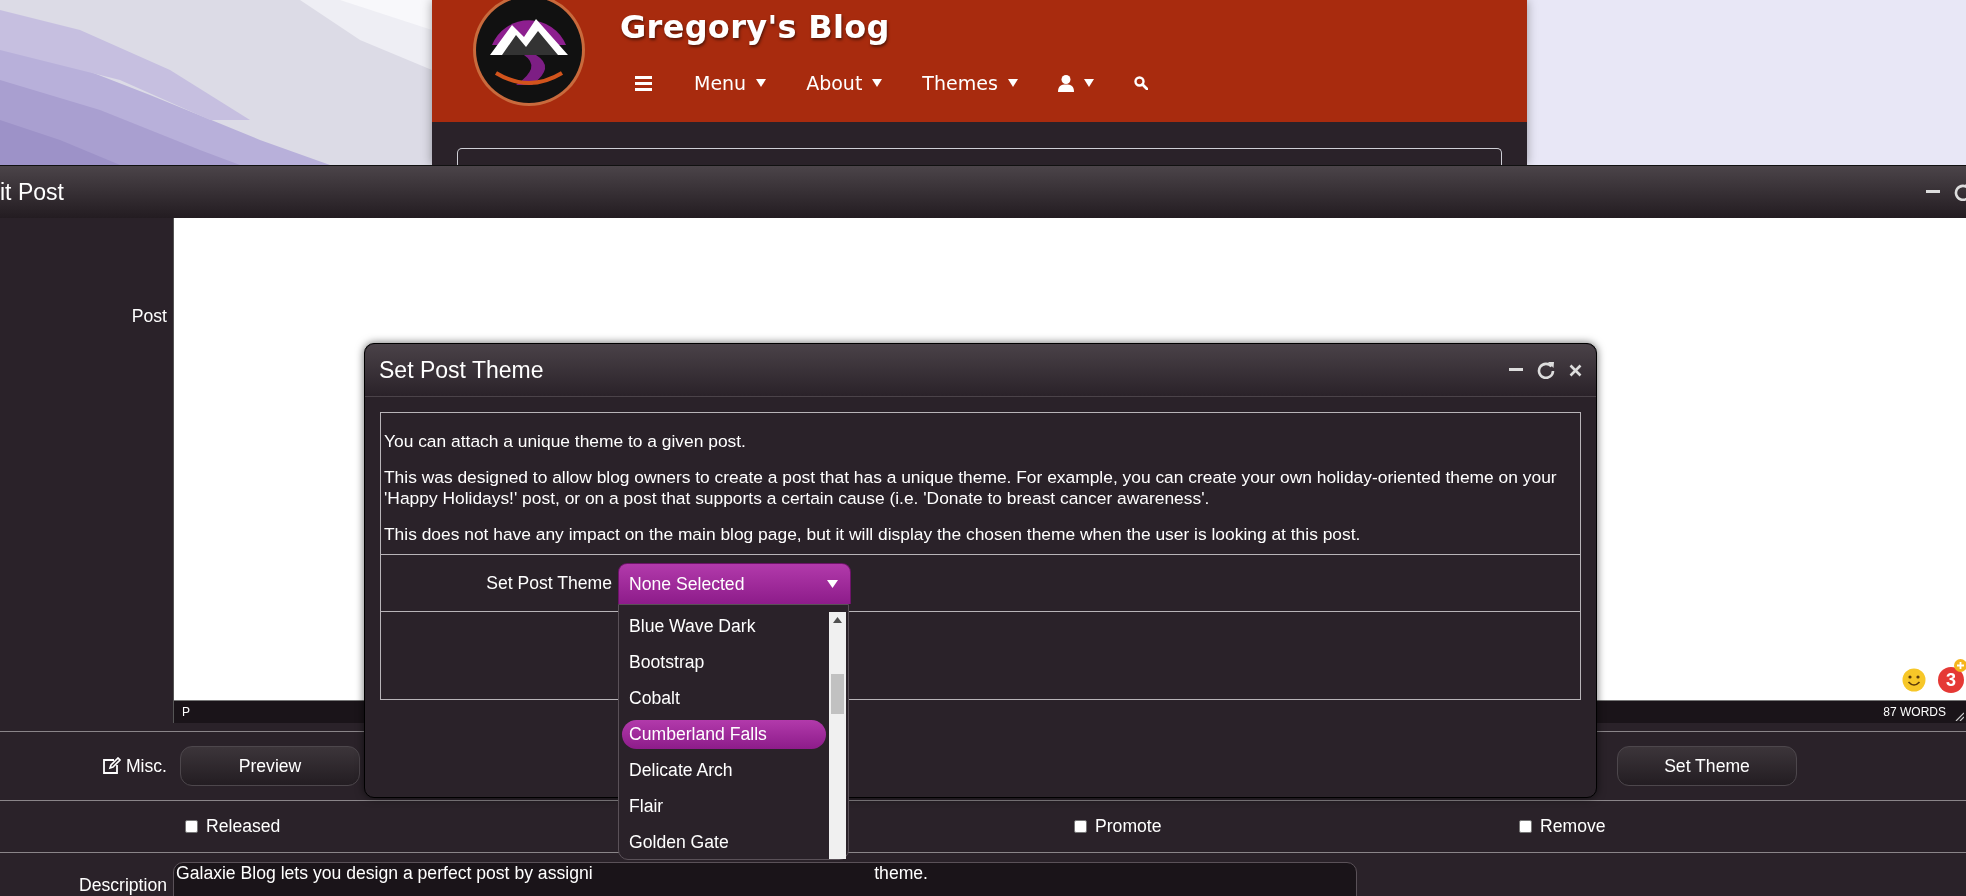  I want to click on field-label: Description, so click(123, 885).